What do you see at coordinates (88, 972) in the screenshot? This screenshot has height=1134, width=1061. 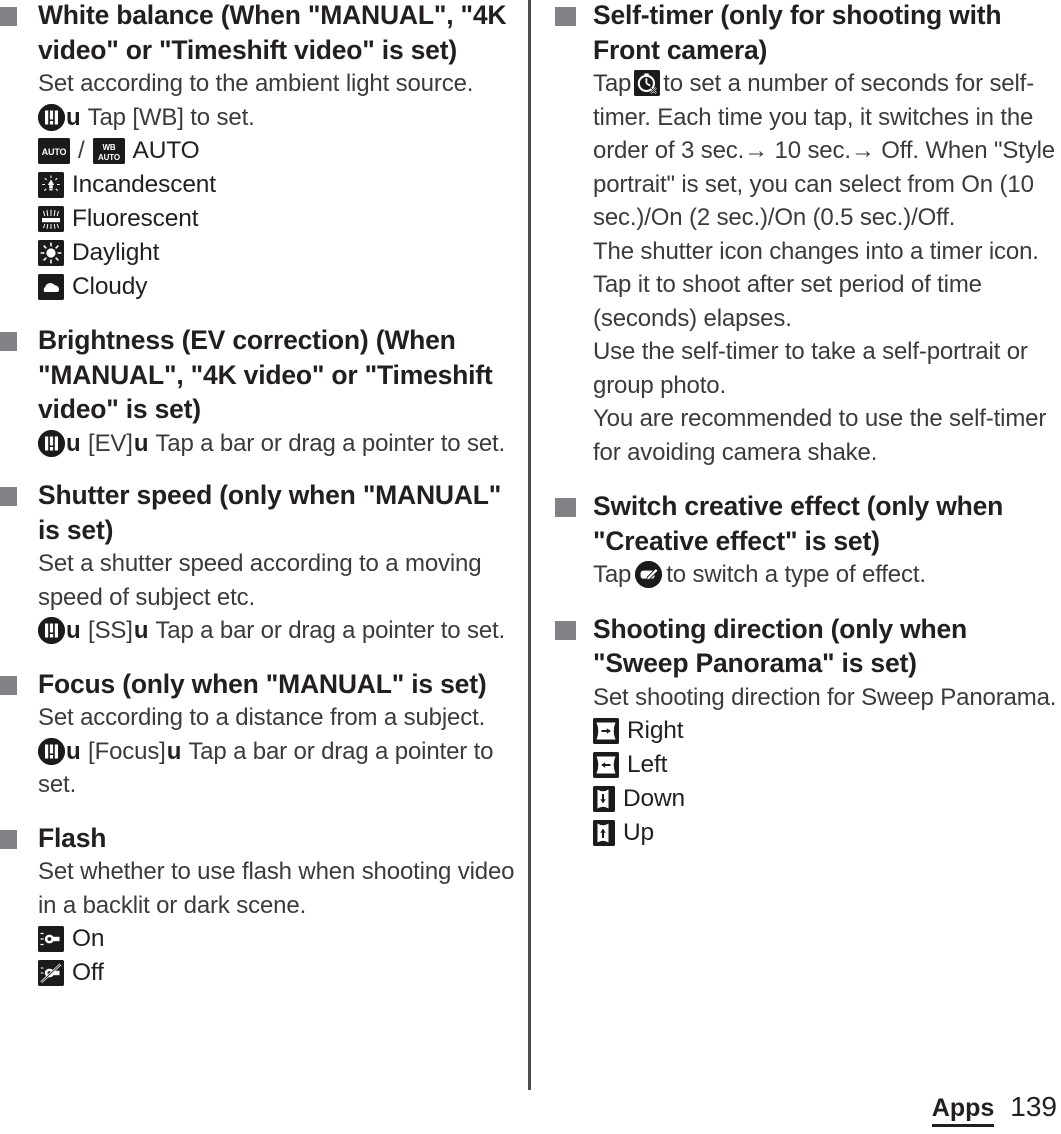 I see `option-label: Off` at bounding box center [88, 972].